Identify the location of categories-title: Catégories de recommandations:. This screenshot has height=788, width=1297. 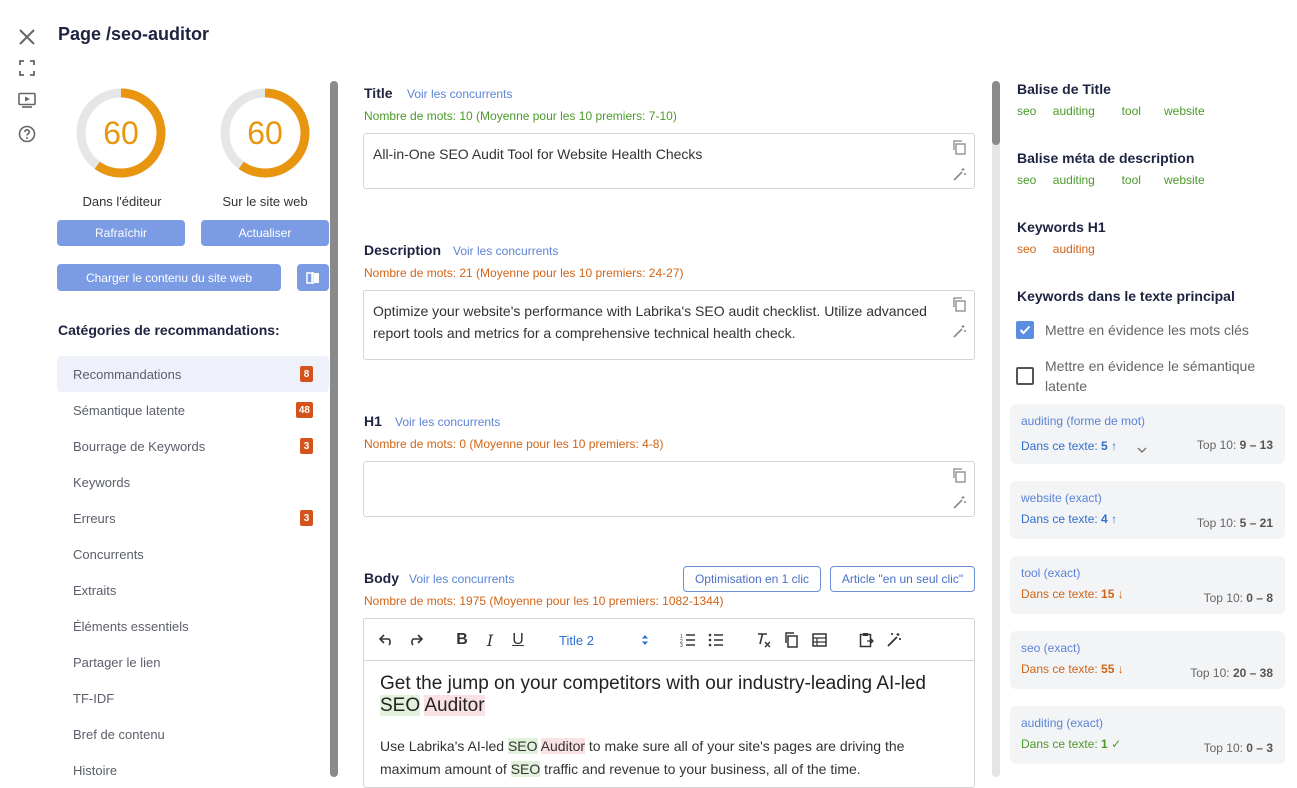
(169, 330).